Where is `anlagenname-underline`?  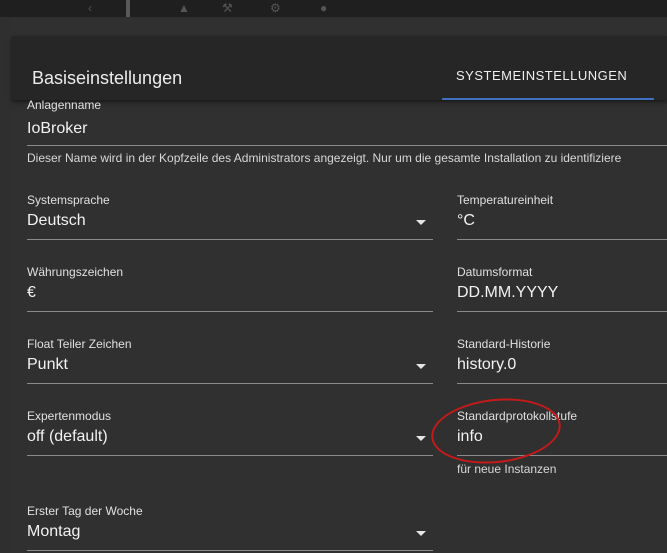
anlagenname-underline is located at coordinates (347, 145).